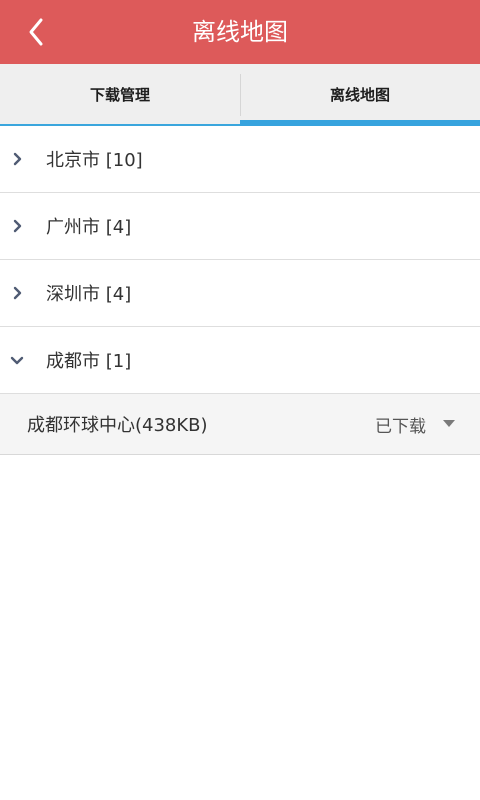  What do you see at coordinates (240, 95) in the screenshot?
I see `tab-divider` at bounding box center [240, 95].